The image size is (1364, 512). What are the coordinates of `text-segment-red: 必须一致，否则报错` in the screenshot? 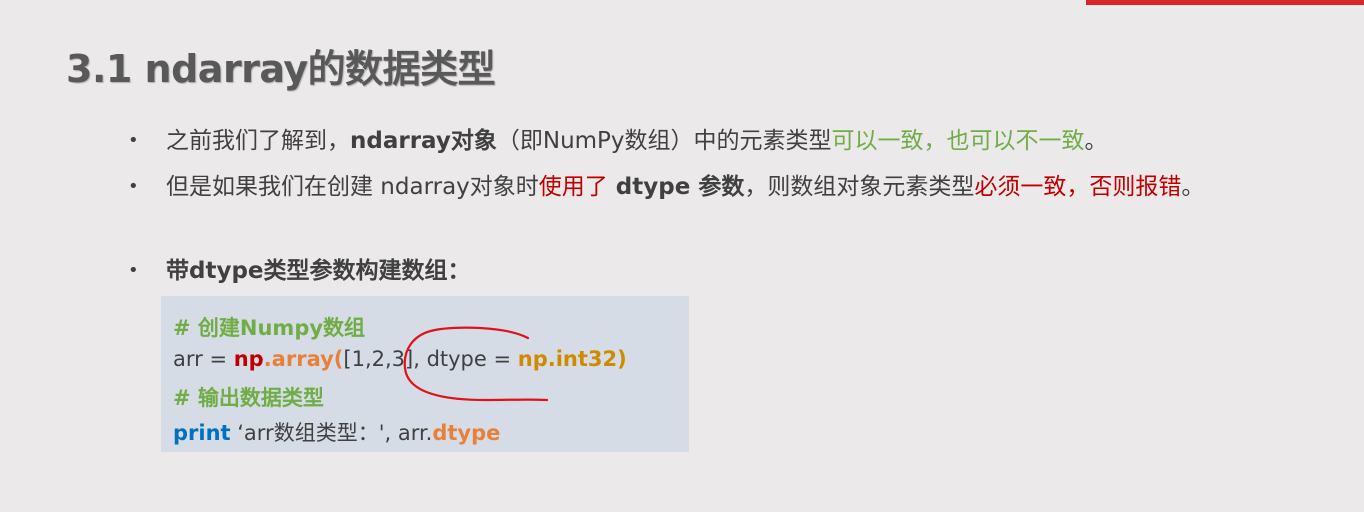 It's located at (1078, 187).